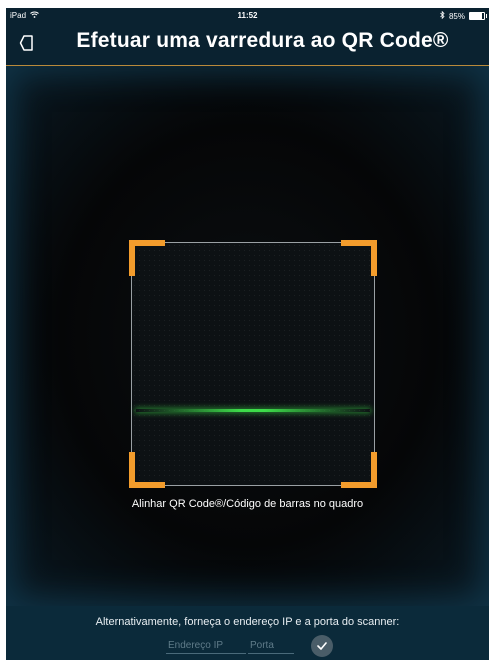  I want to click on checkmark-icon, so click(322, 646).